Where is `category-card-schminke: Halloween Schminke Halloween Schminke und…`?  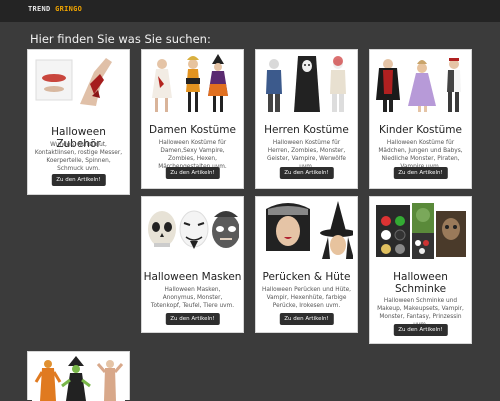 category-card-schminke: Halloween Schminke Halloween Schminke und… is located at coordinates (420, 270).